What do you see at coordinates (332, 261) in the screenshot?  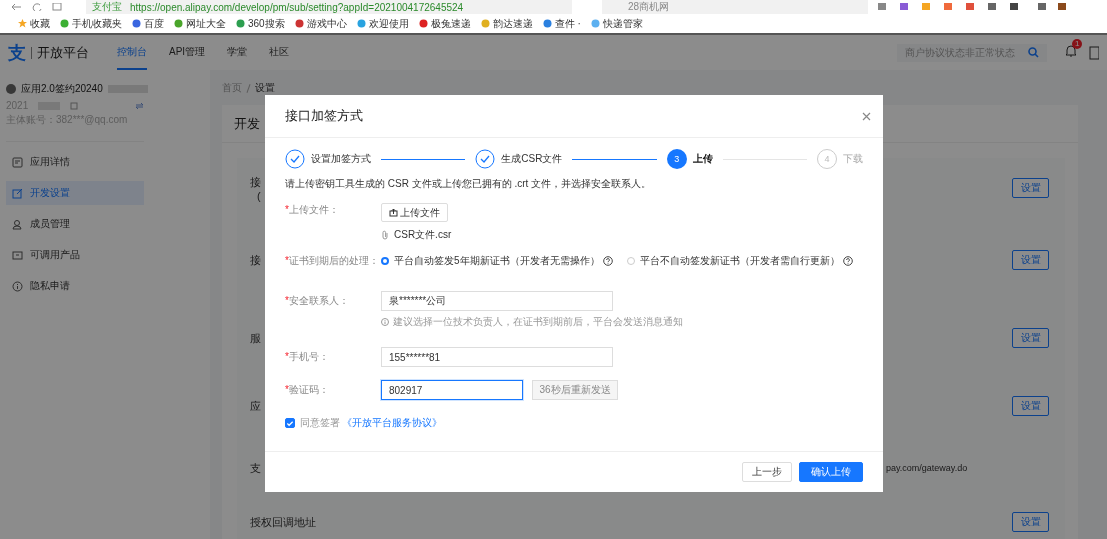 I see `field-label: *证书到期后的处理：` at bounding box center [332, 261].